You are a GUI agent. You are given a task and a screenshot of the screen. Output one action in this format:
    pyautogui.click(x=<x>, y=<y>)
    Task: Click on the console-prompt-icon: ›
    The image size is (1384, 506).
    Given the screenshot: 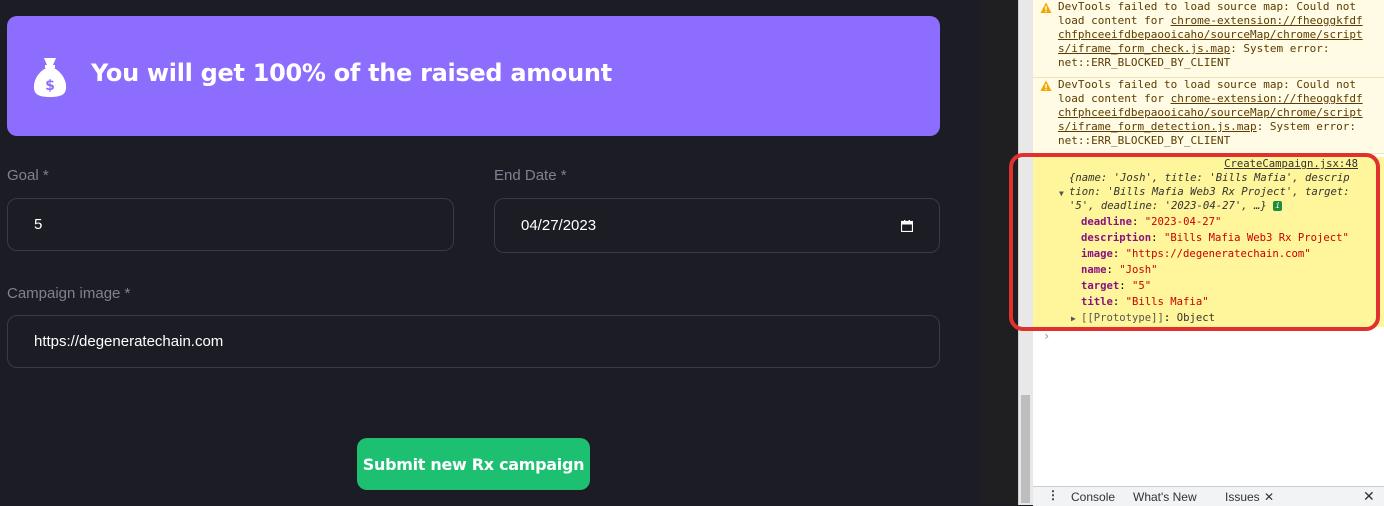 What is the action you would take?
    pyautogui.click(x=1046, y=336)
    